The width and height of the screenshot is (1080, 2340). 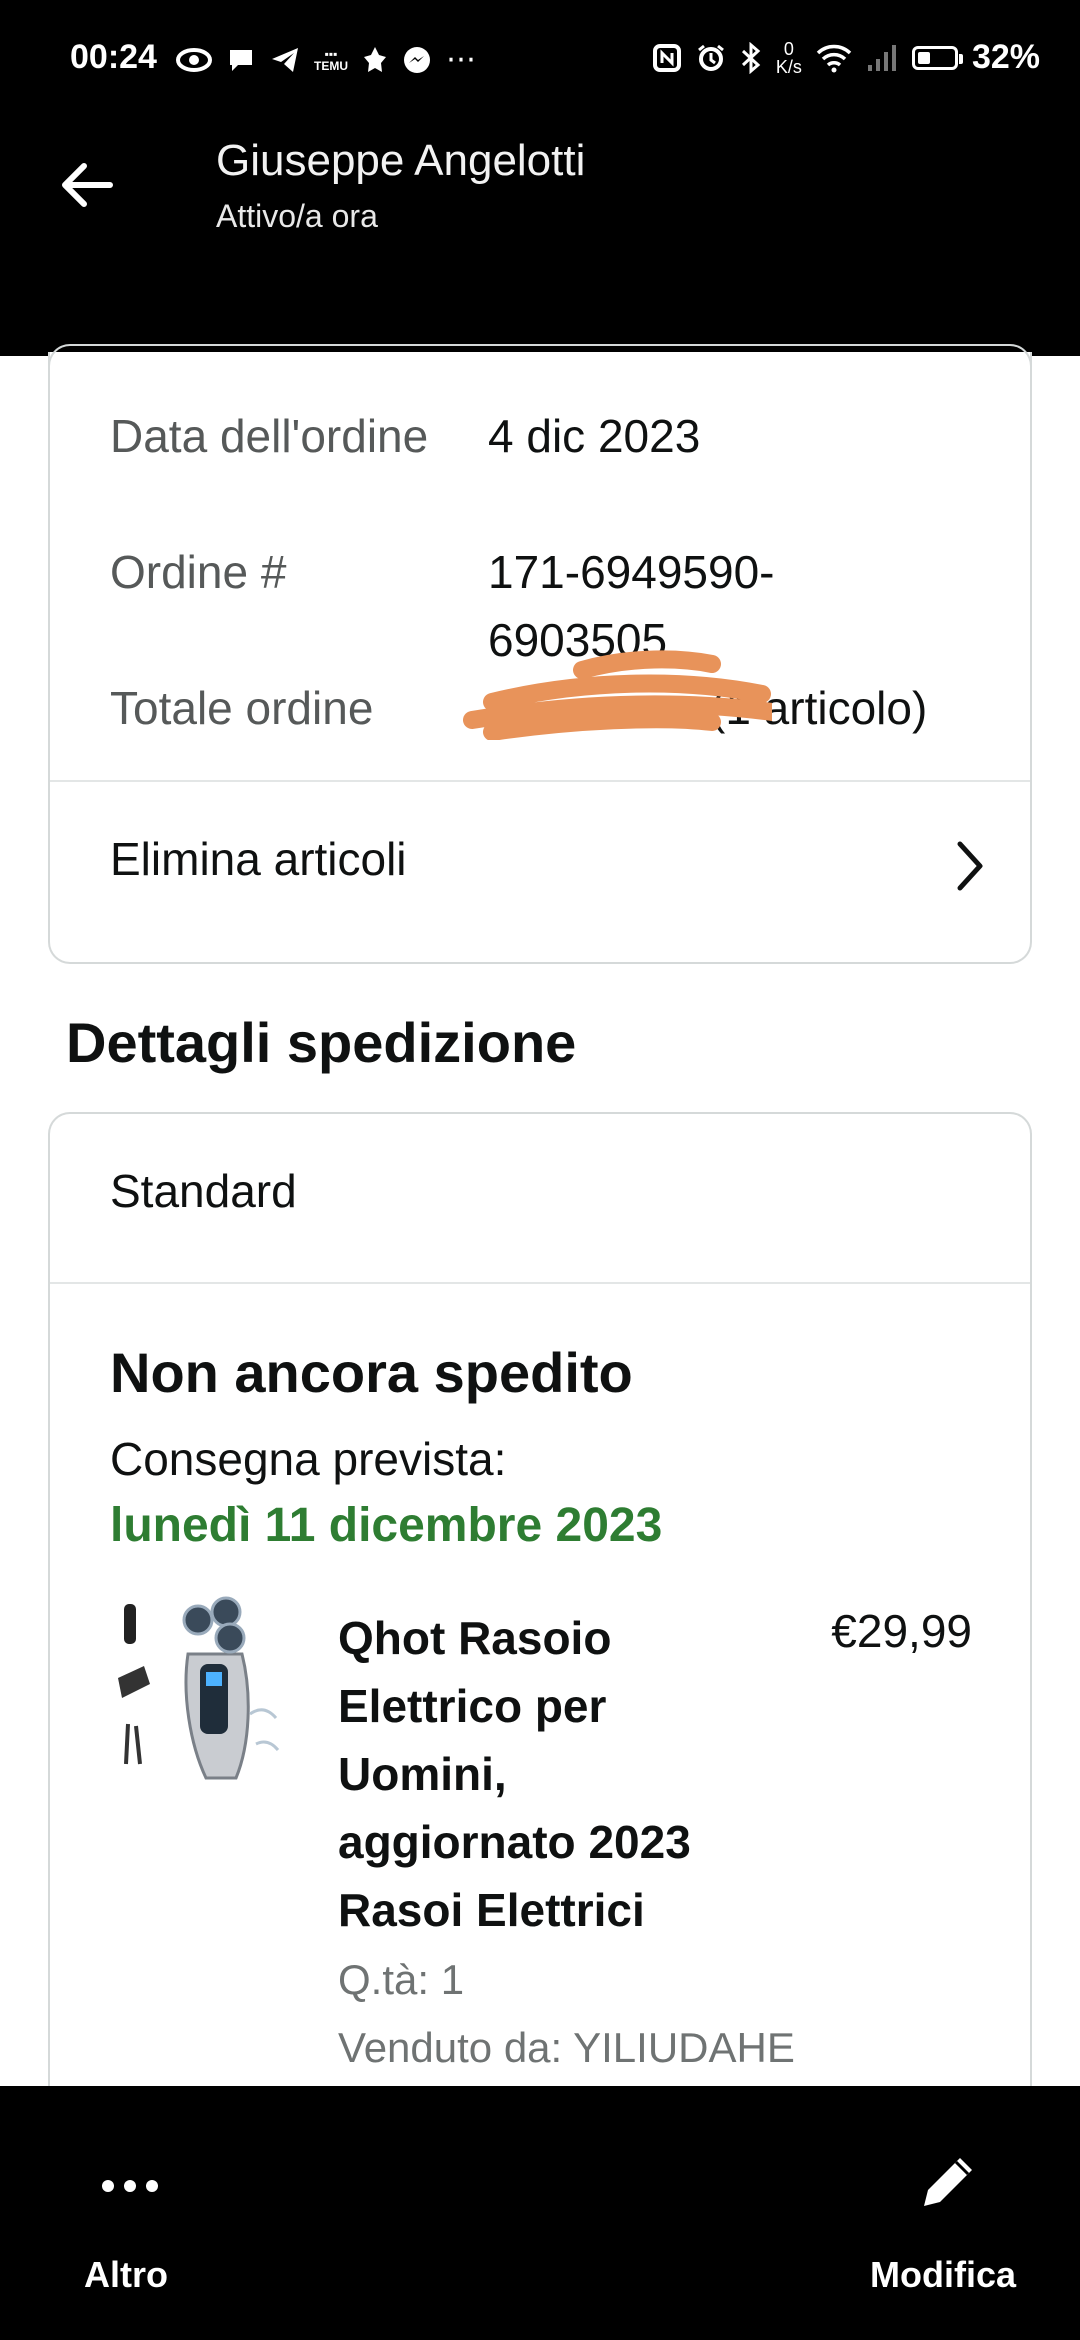 I want to click on signal-icon, so click(x=881, y=57).